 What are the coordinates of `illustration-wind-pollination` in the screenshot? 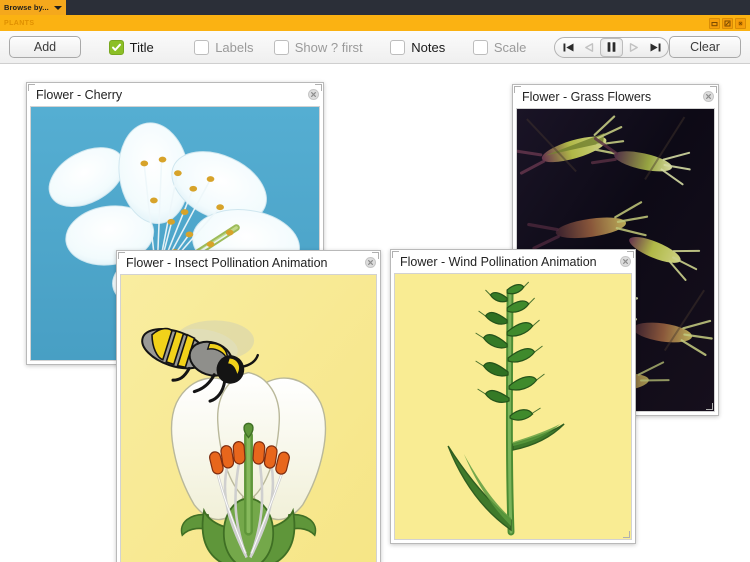 It's located at (513, 406).